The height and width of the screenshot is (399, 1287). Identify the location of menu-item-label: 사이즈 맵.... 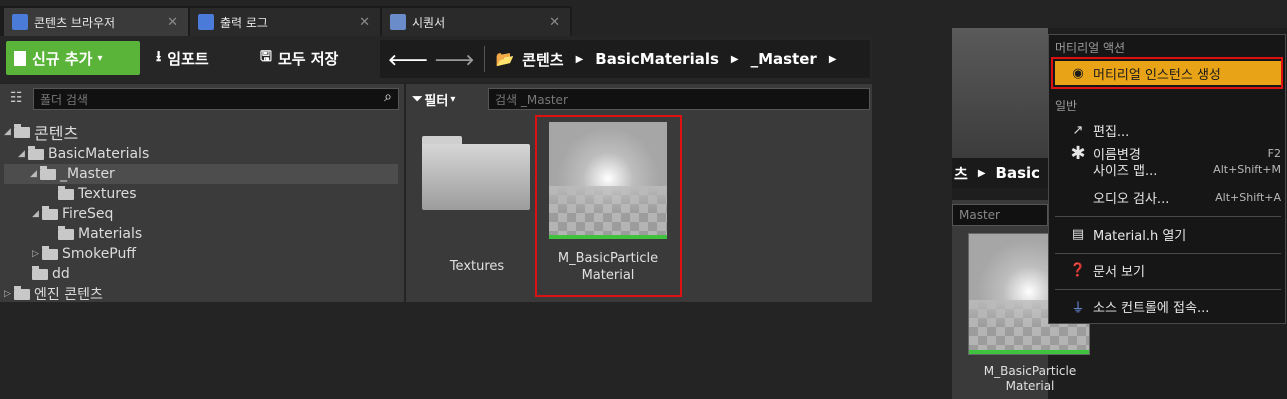
(1125, 171).